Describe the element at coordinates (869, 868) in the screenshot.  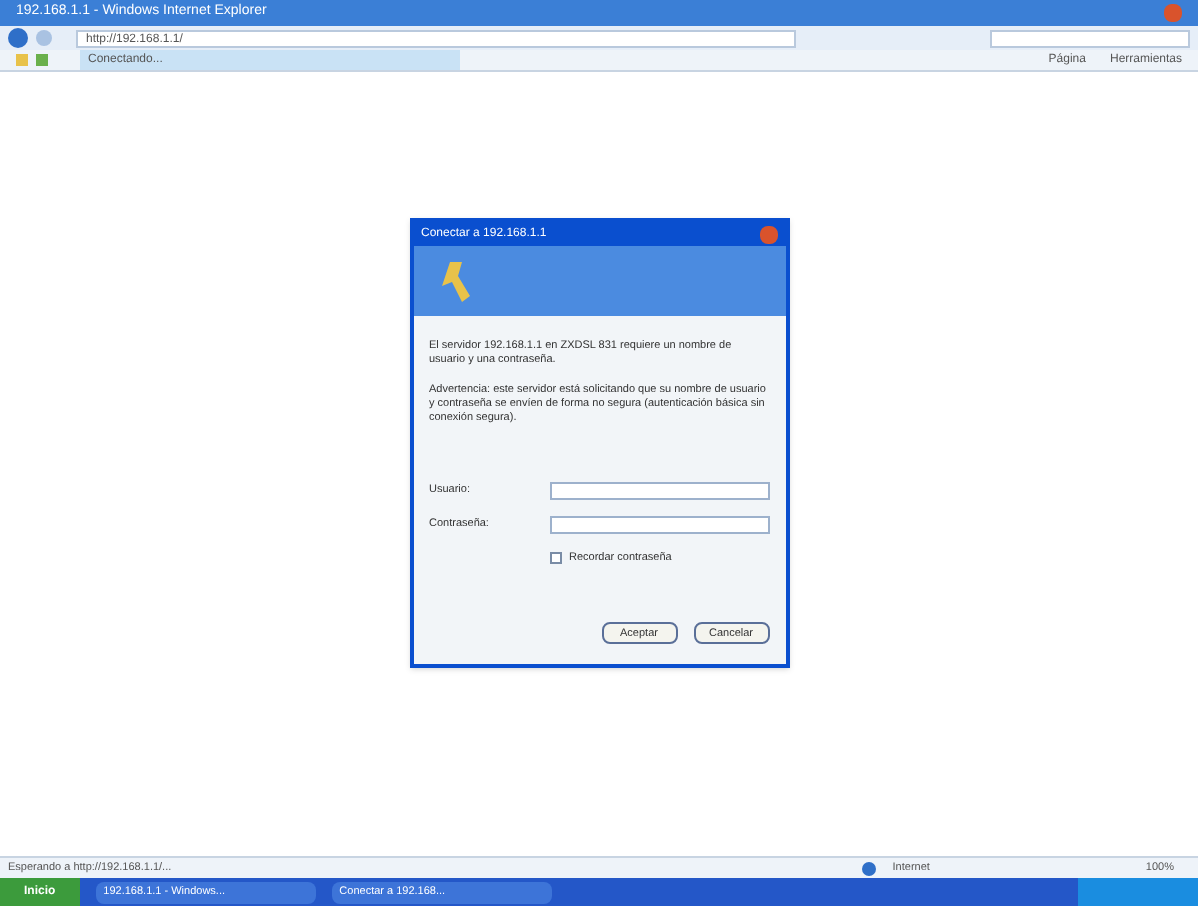
I see `globe-icon` at that location.